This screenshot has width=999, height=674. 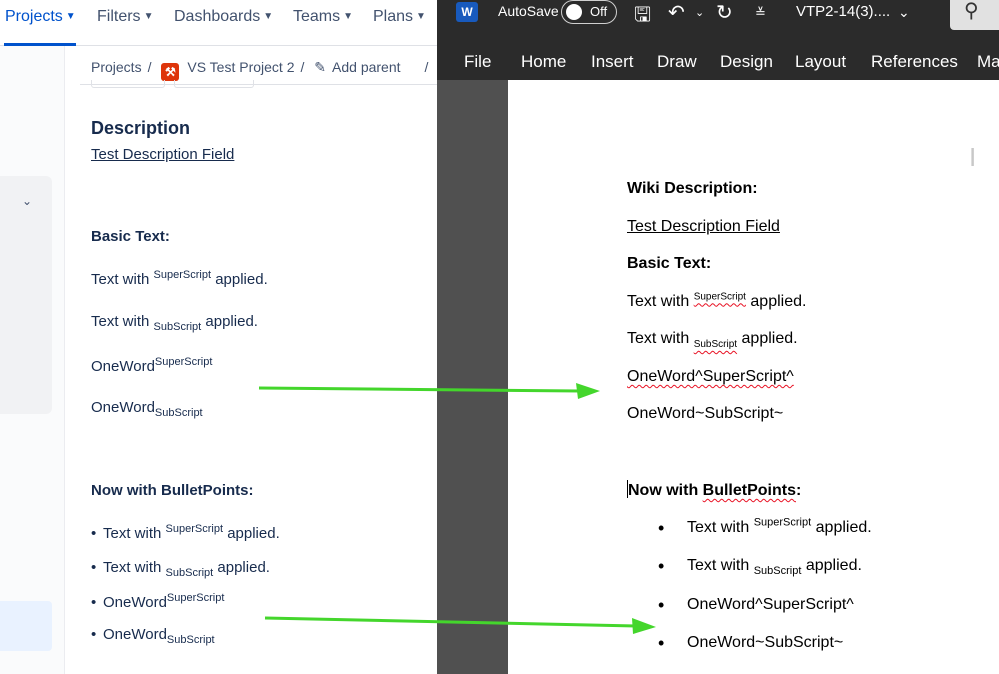 I want to click on oneword-superscript-line: OneWordSuperScript, so click(x=151, y=366).